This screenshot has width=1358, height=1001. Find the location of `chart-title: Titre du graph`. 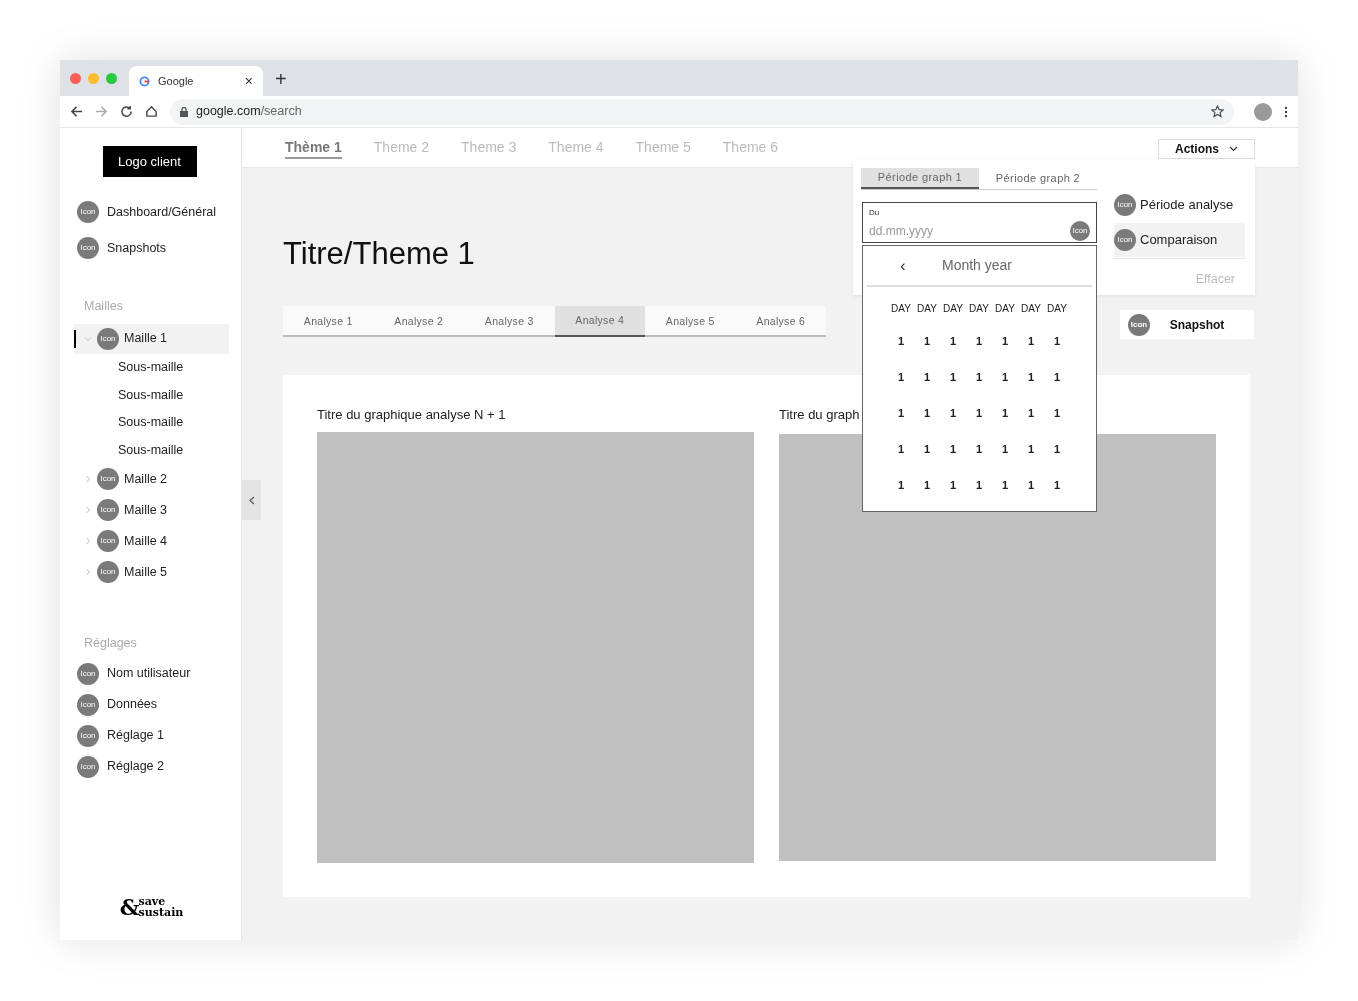

chart-title: Titre du graph is located at coordinates (819, 415).